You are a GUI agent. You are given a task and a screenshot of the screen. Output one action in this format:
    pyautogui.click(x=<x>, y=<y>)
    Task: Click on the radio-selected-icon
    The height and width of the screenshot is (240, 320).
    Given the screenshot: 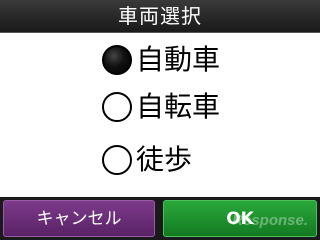 What is the action you would take?
    pyautogui.click(x=117, y=60)
    